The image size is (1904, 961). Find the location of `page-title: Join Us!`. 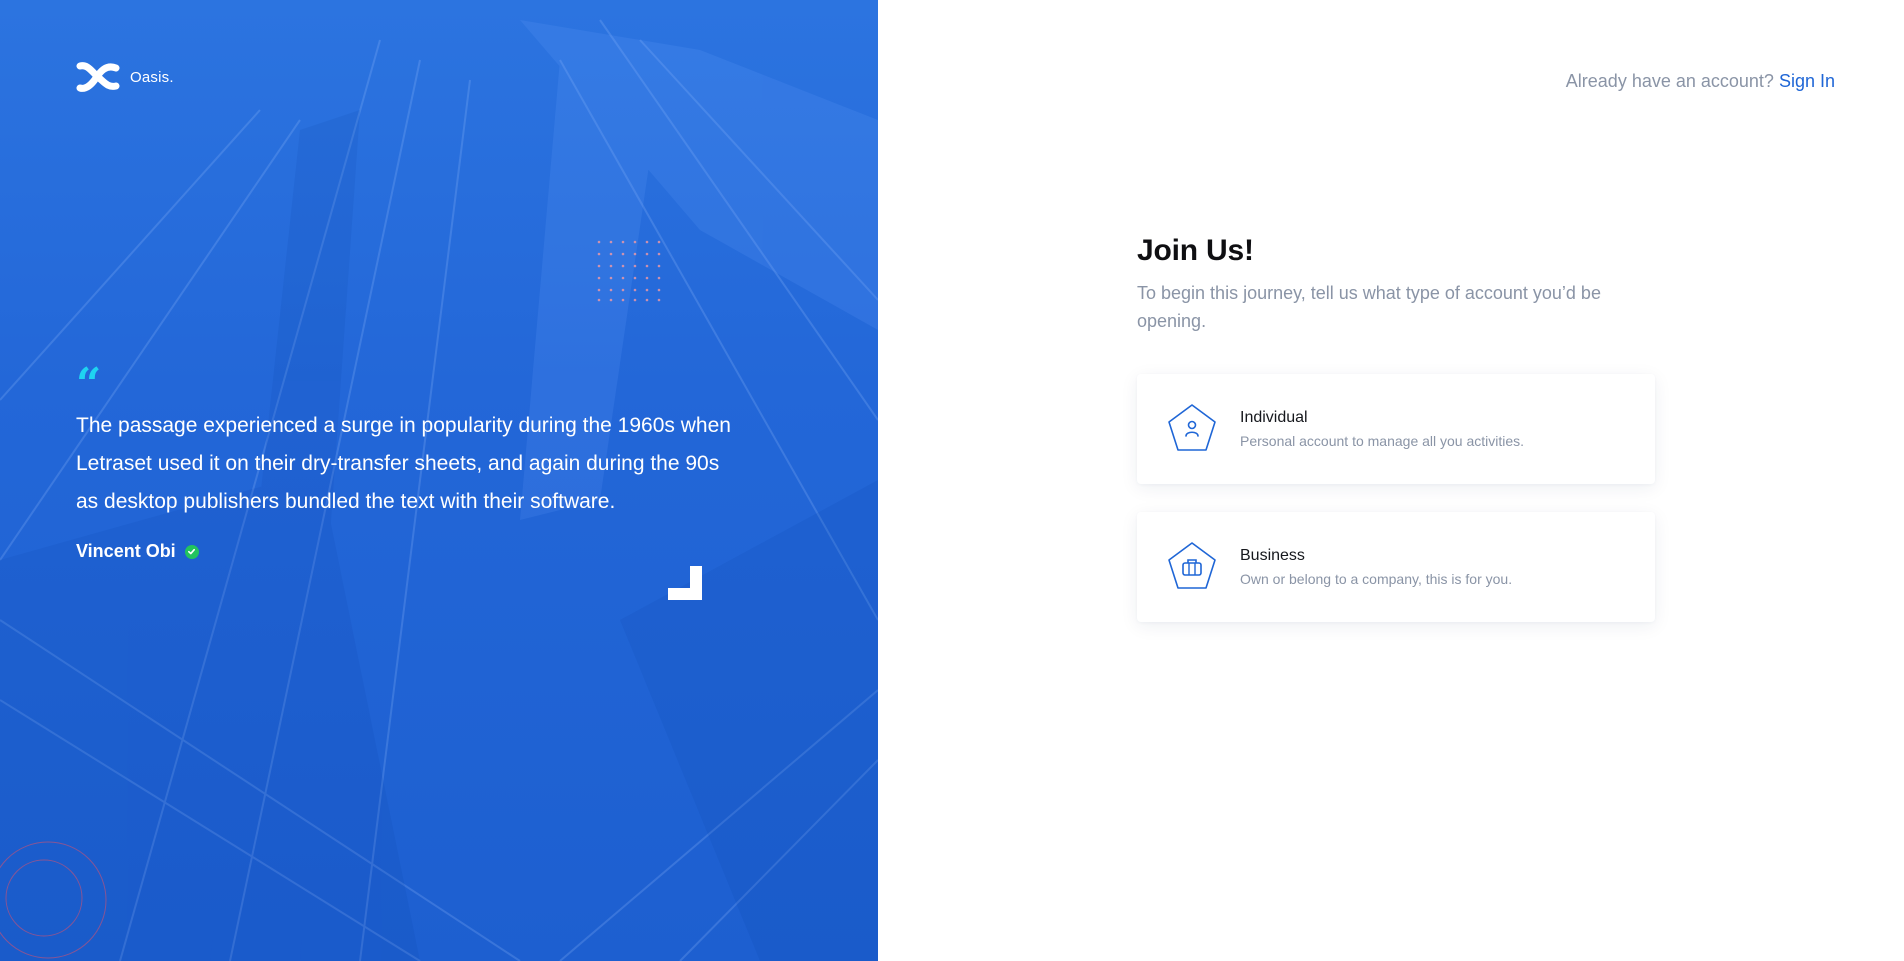

page-title: Join Us! is located at coordinates (1195, 250).